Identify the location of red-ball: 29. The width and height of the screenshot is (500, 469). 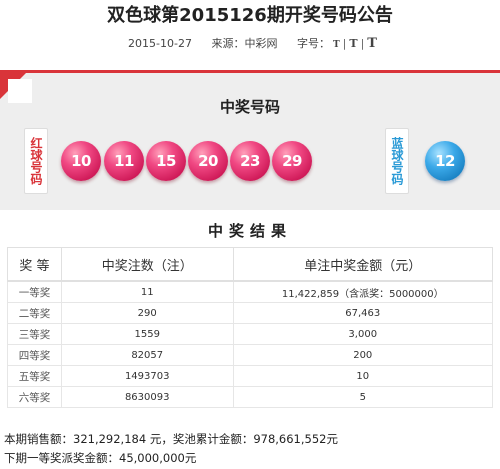
(292, 161).